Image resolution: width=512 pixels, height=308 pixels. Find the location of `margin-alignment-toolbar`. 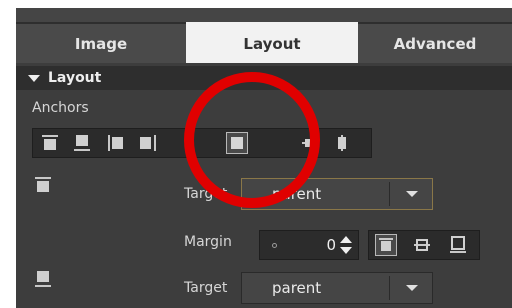

margin-alignment-toolbar is located at coordinates (424, 245).